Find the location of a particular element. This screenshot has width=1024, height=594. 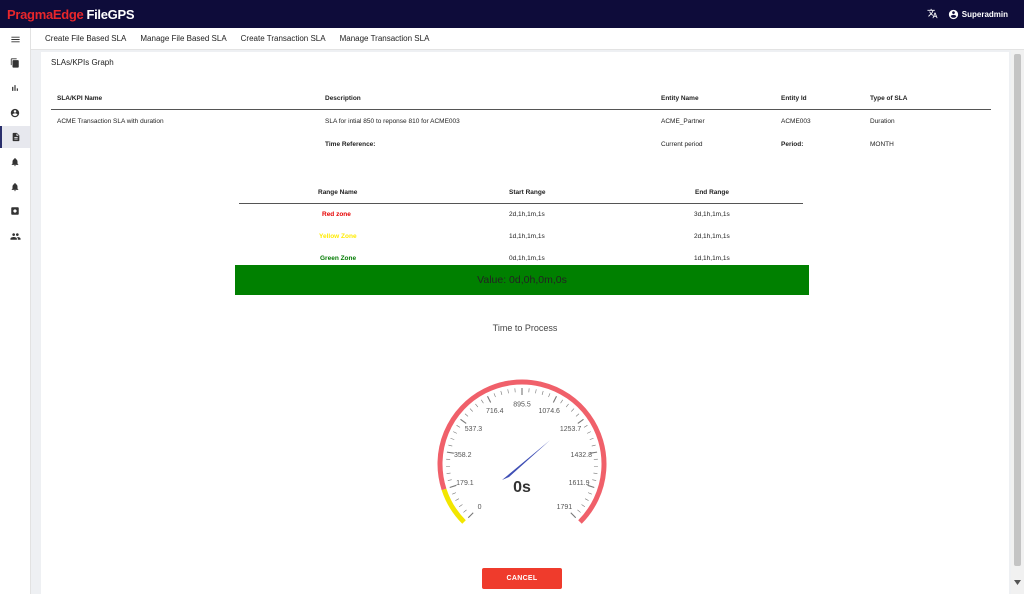

gauge-value-label: 0s is located at coordinates (522, 487).